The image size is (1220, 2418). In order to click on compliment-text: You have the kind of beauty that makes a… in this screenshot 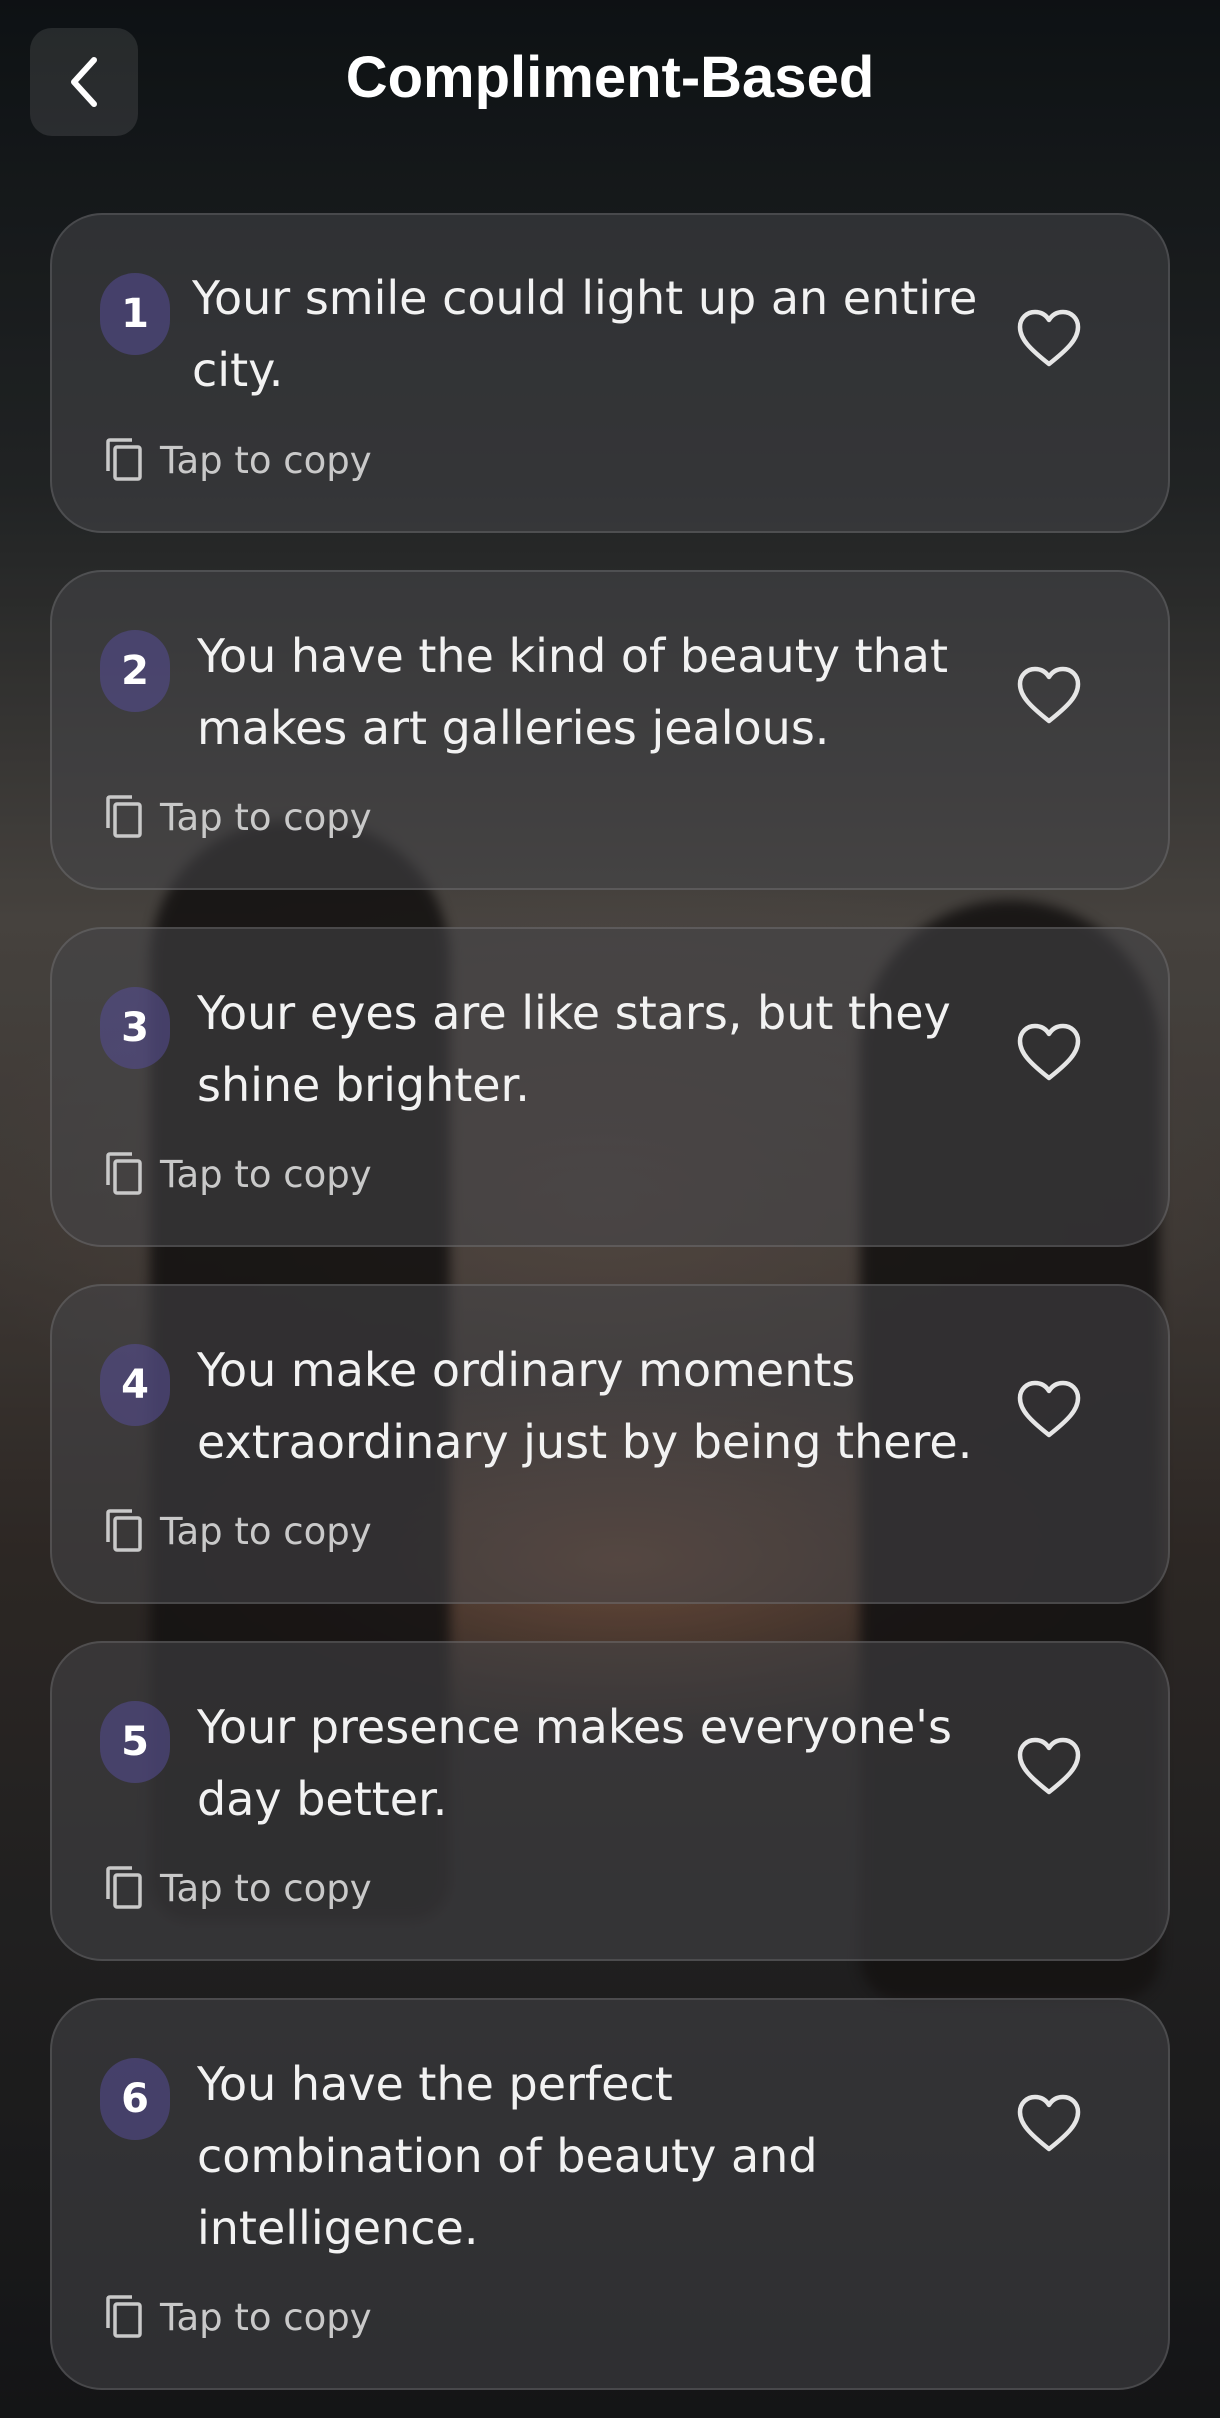, I will do `click(573, 692)`.